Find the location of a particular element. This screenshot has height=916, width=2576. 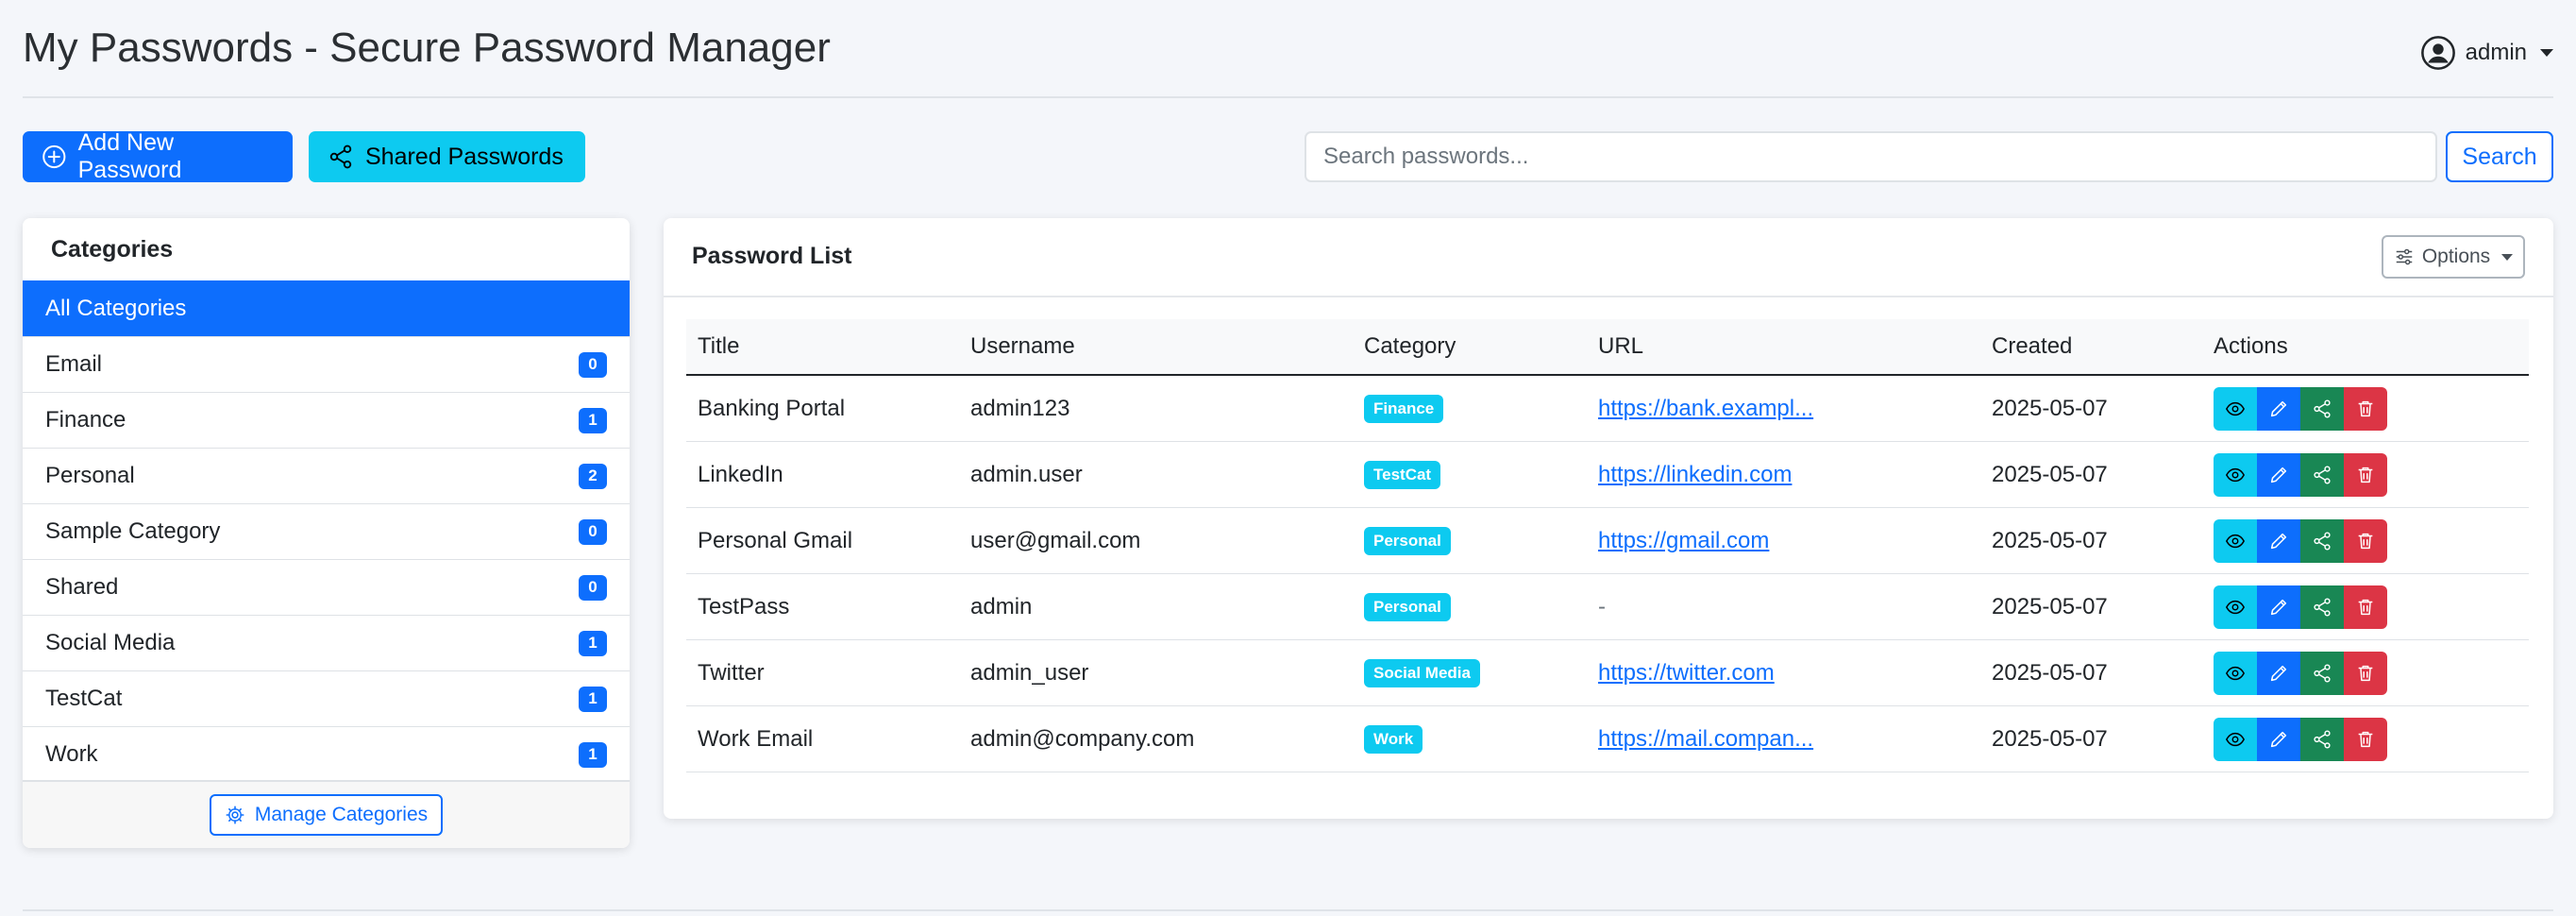

category-item-finance: Finance 1 is located at coordinates (327, 420).